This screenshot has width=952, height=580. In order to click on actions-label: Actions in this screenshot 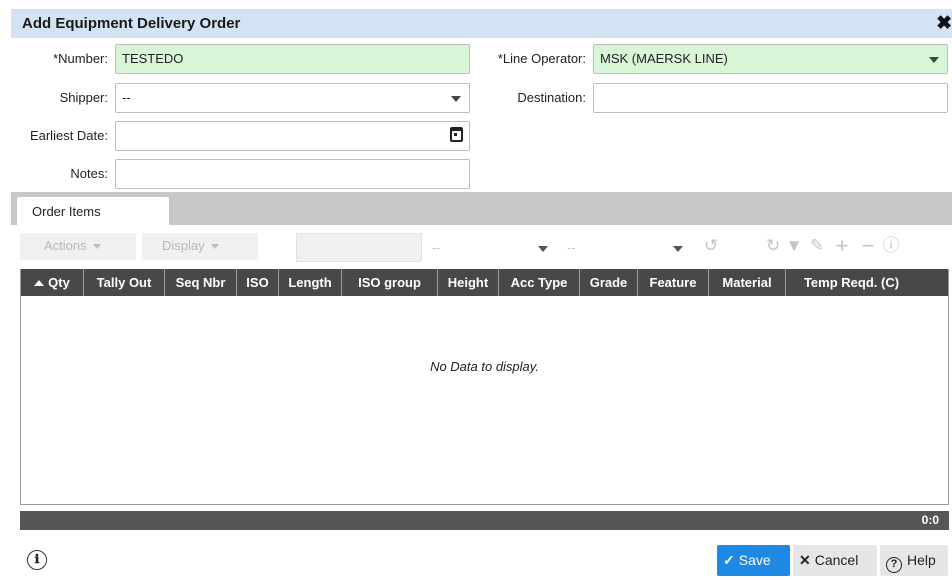, I will do `click(65, 245)`.